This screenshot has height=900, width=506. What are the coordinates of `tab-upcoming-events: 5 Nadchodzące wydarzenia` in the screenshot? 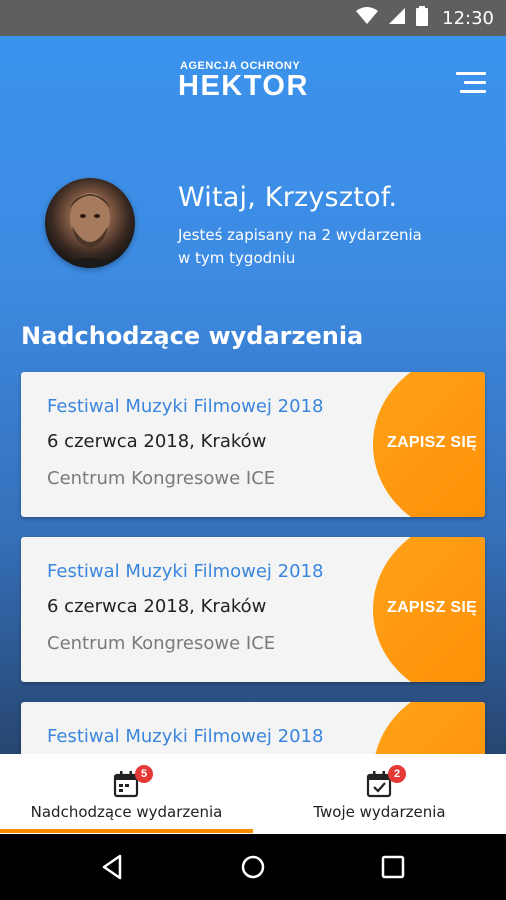 It's located at (126, 794).